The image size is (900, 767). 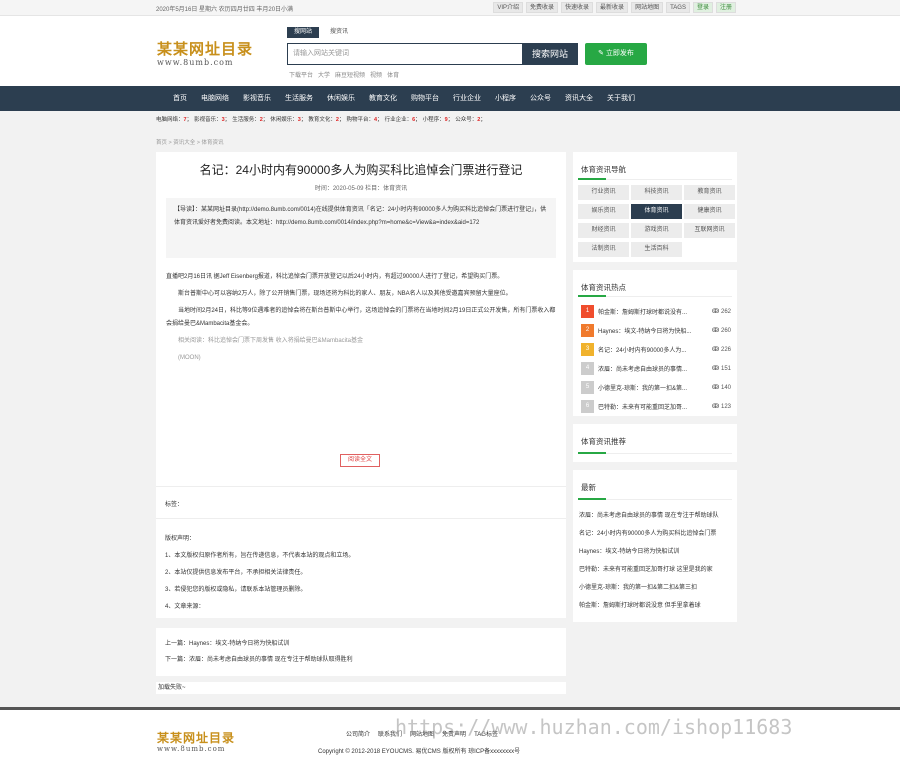 I want to click on nav-item-industry: 行业企业, so click(x=467, y=98).